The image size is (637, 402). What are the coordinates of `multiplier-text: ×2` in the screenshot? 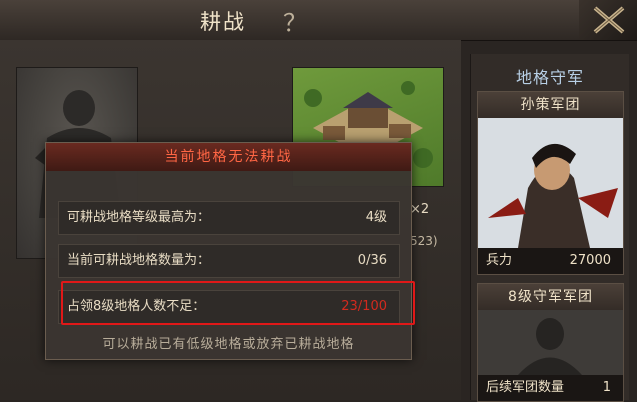 It's located at (420, 209).